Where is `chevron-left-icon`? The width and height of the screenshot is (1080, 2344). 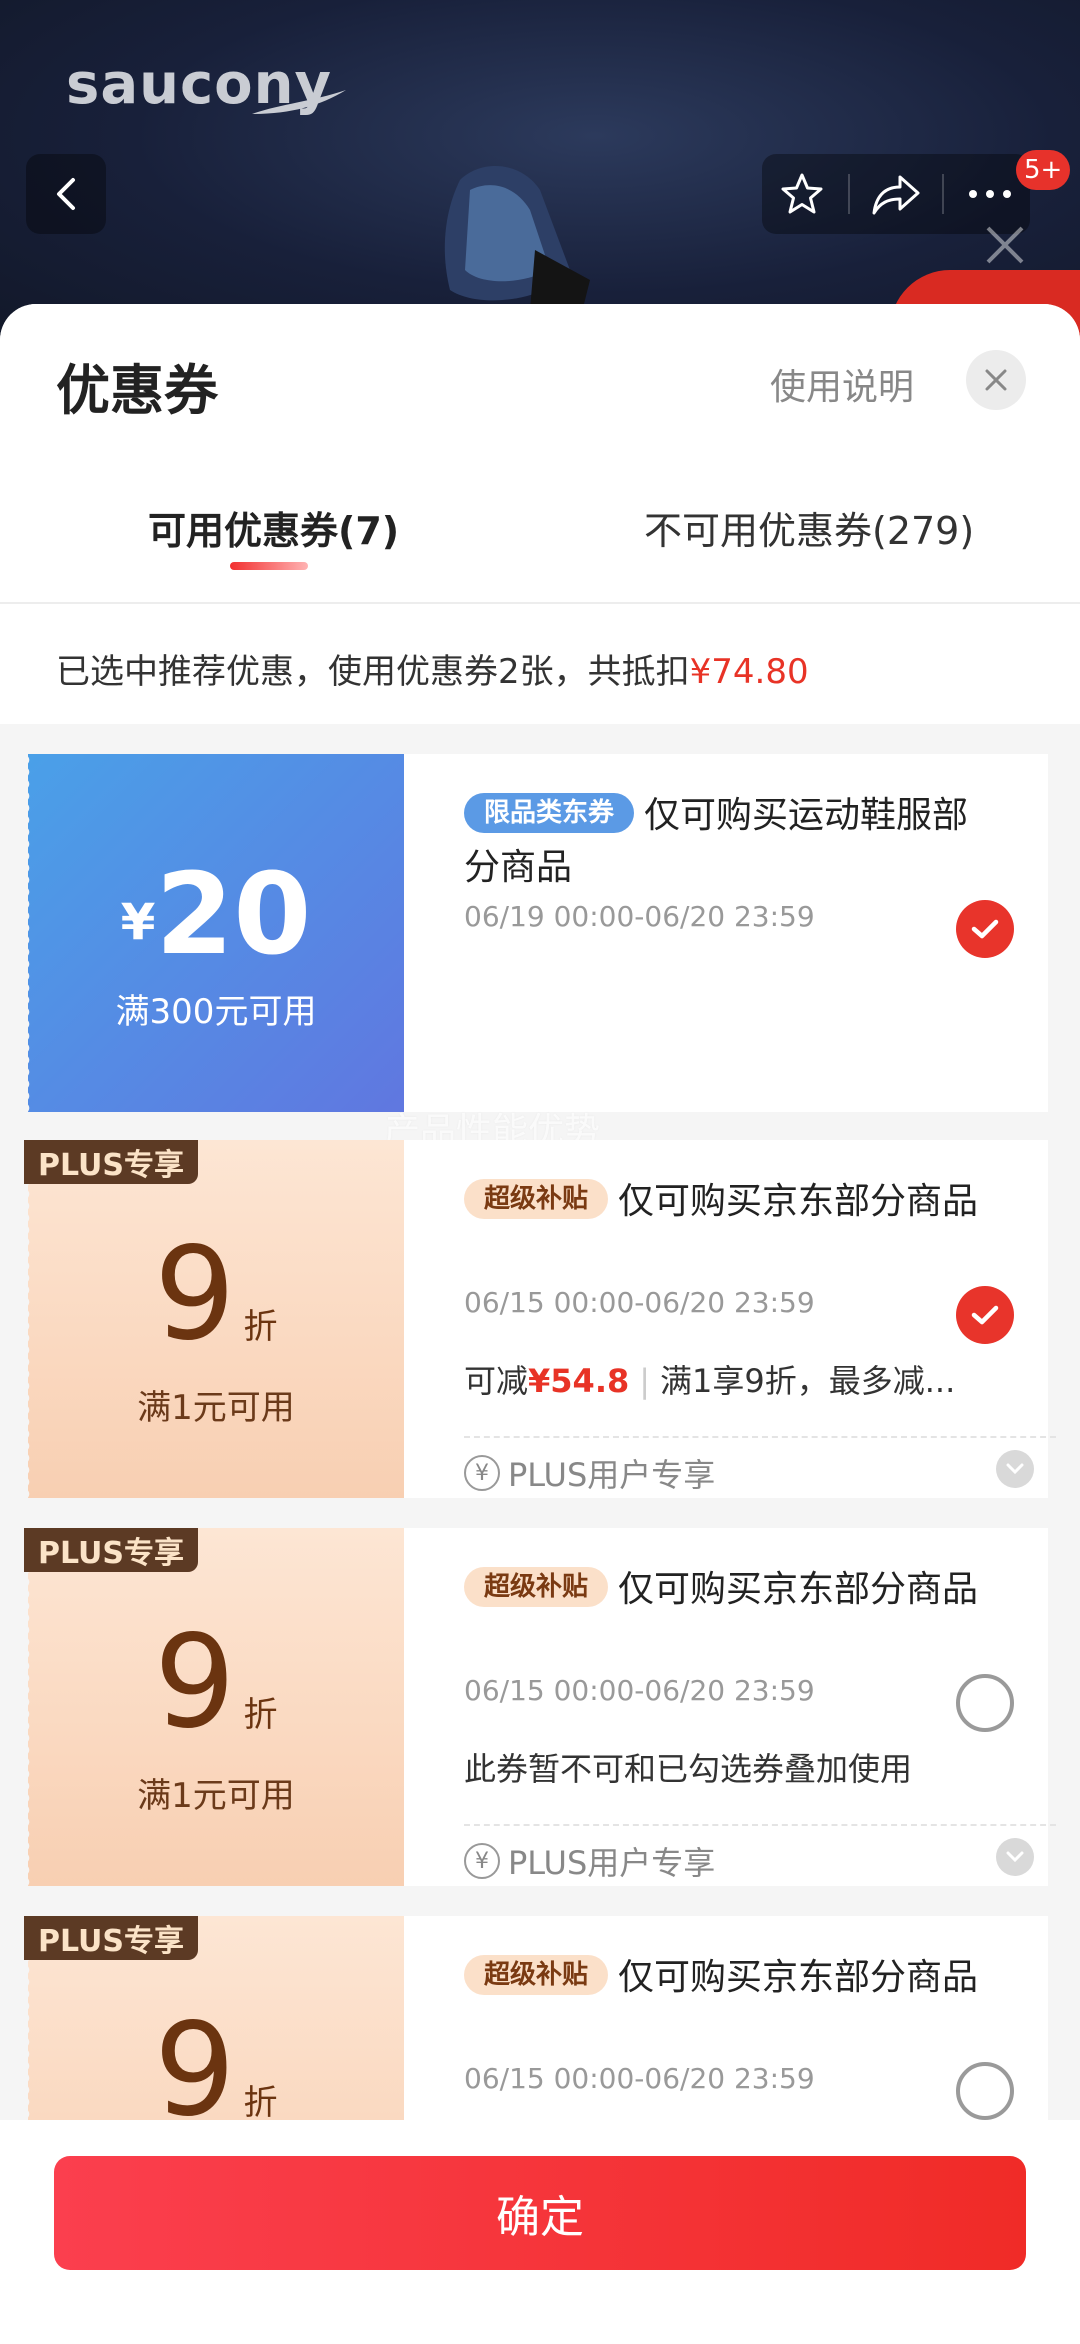 chevron-left-icon is located at coordinates (66, 194).